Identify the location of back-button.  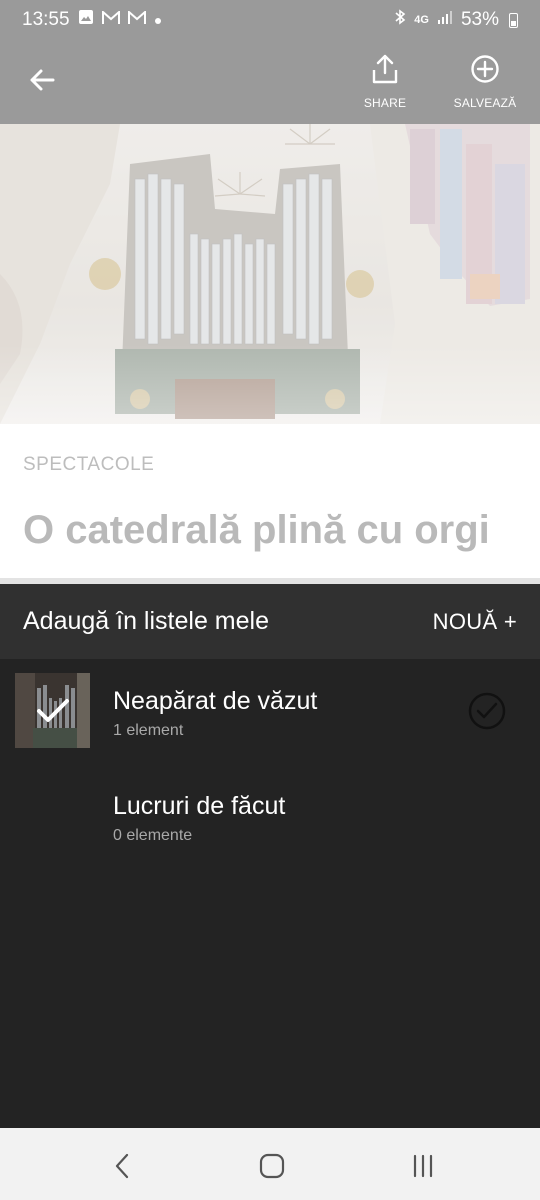
(42, 80).